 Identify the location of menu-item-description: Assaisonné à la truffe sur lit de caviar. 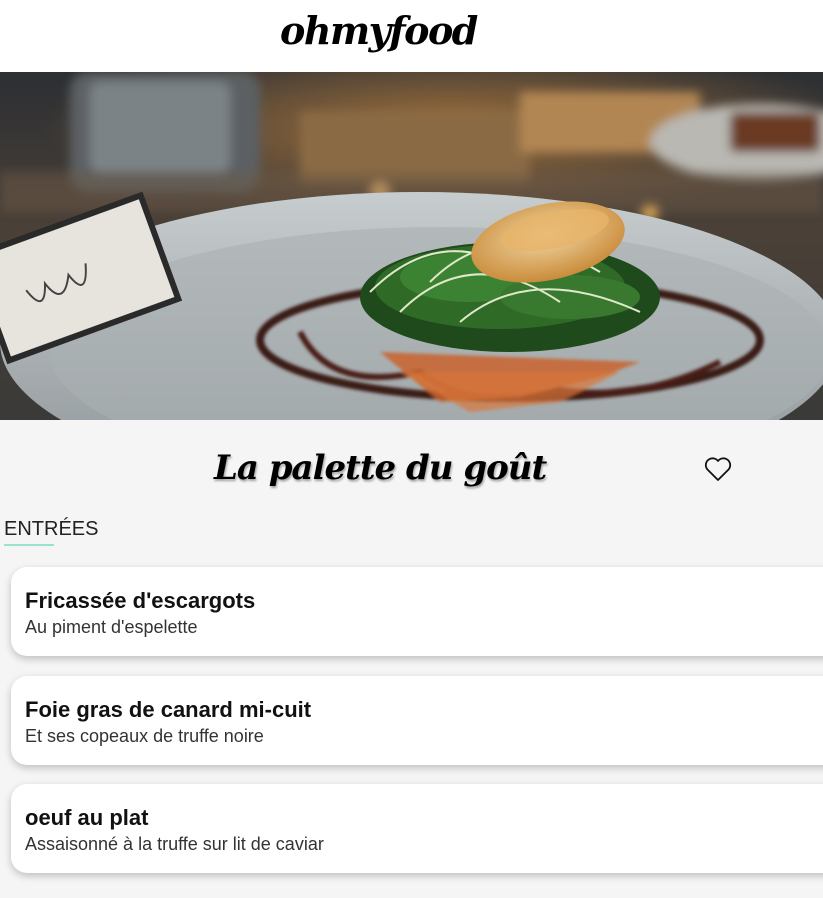
(174, 844).